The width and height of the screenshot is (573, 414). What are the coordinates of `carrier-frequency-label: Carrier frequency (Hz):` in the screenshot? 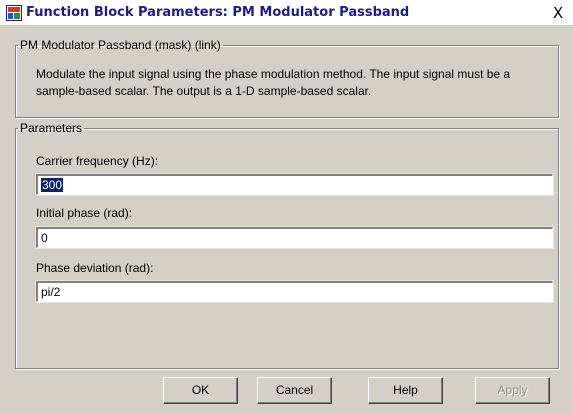 It's located at (97, 161).